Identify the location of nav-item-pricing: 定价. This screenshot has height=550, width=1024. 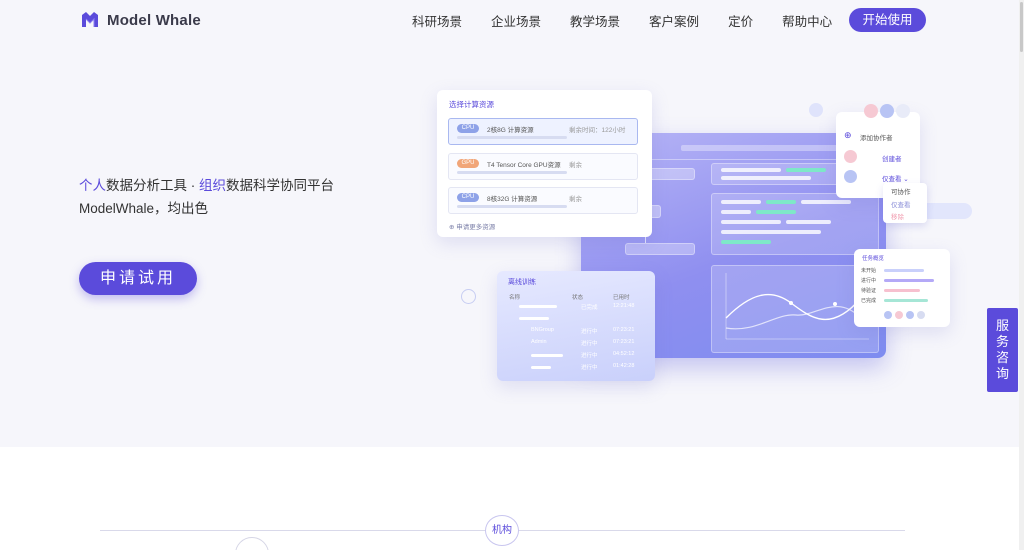
(740, 20).